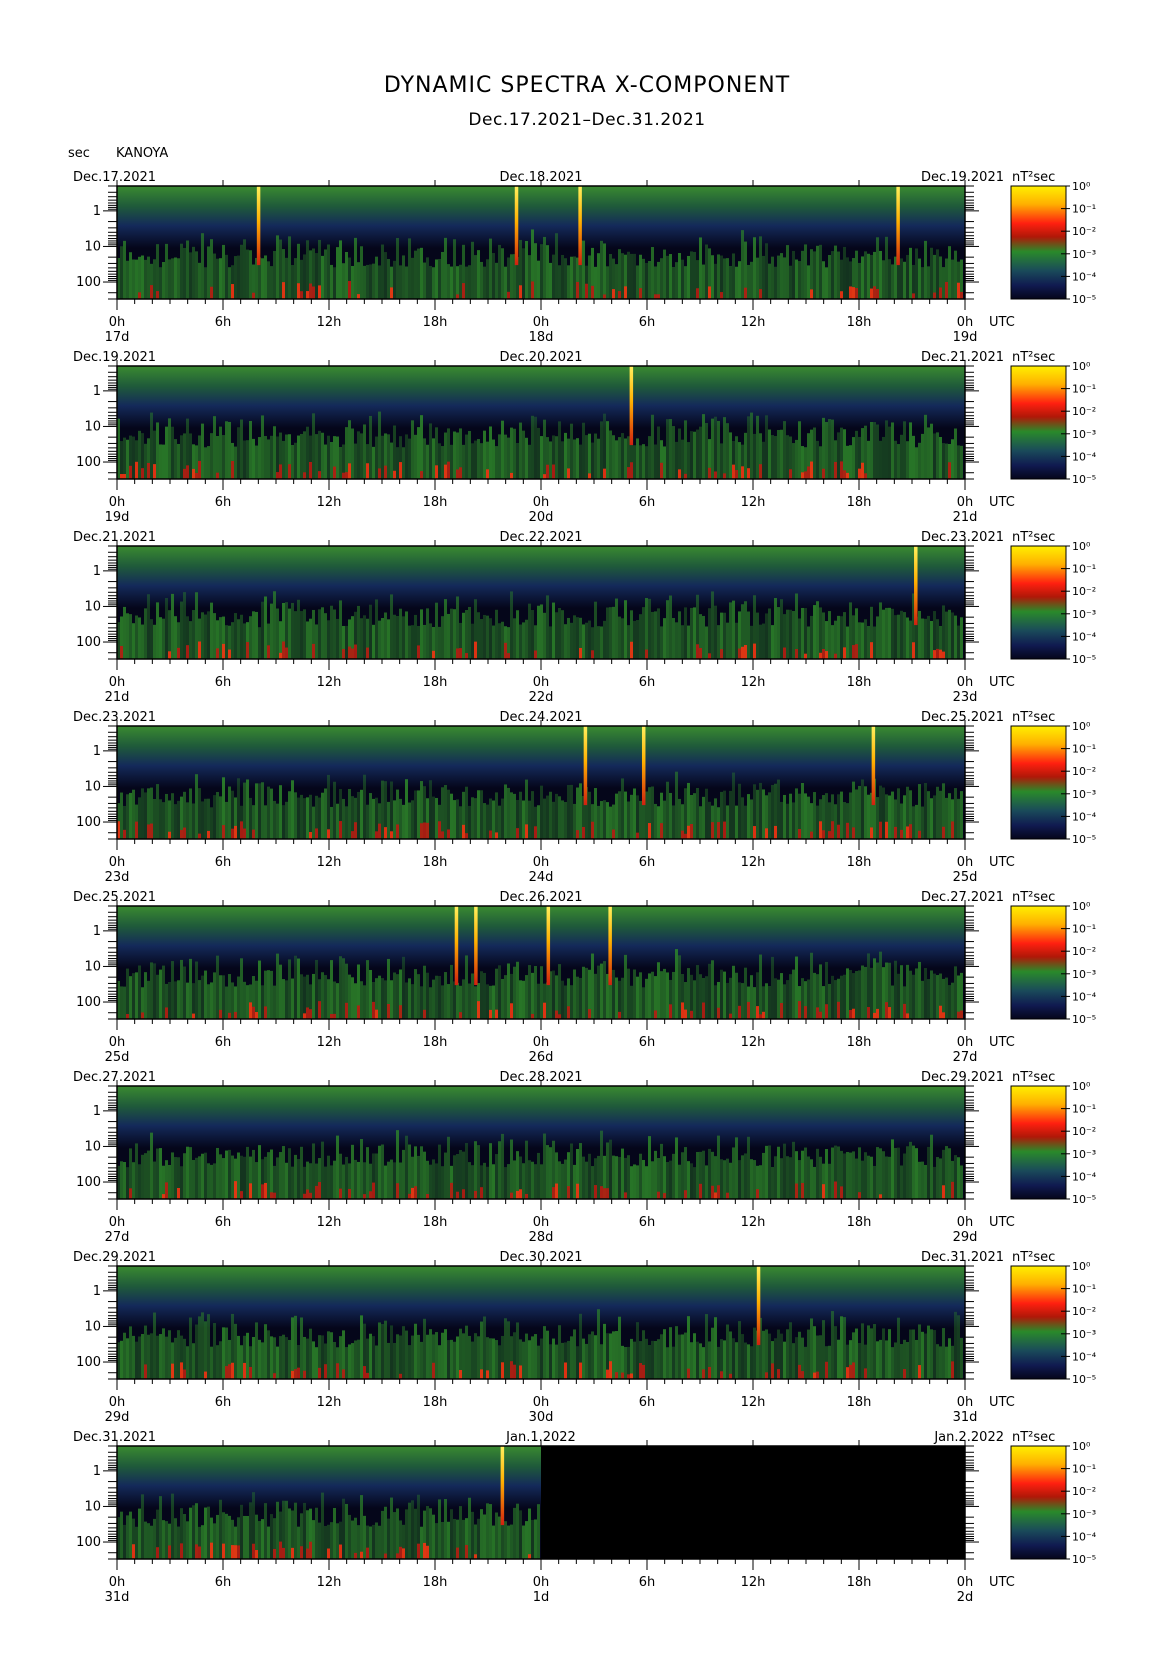 Image resolution: width=1165 pixels, height=1679 pixels. Describe the element at coordinates (1002, 1582) in the screenshot. I see `x-unit-label: UTC` at that location.